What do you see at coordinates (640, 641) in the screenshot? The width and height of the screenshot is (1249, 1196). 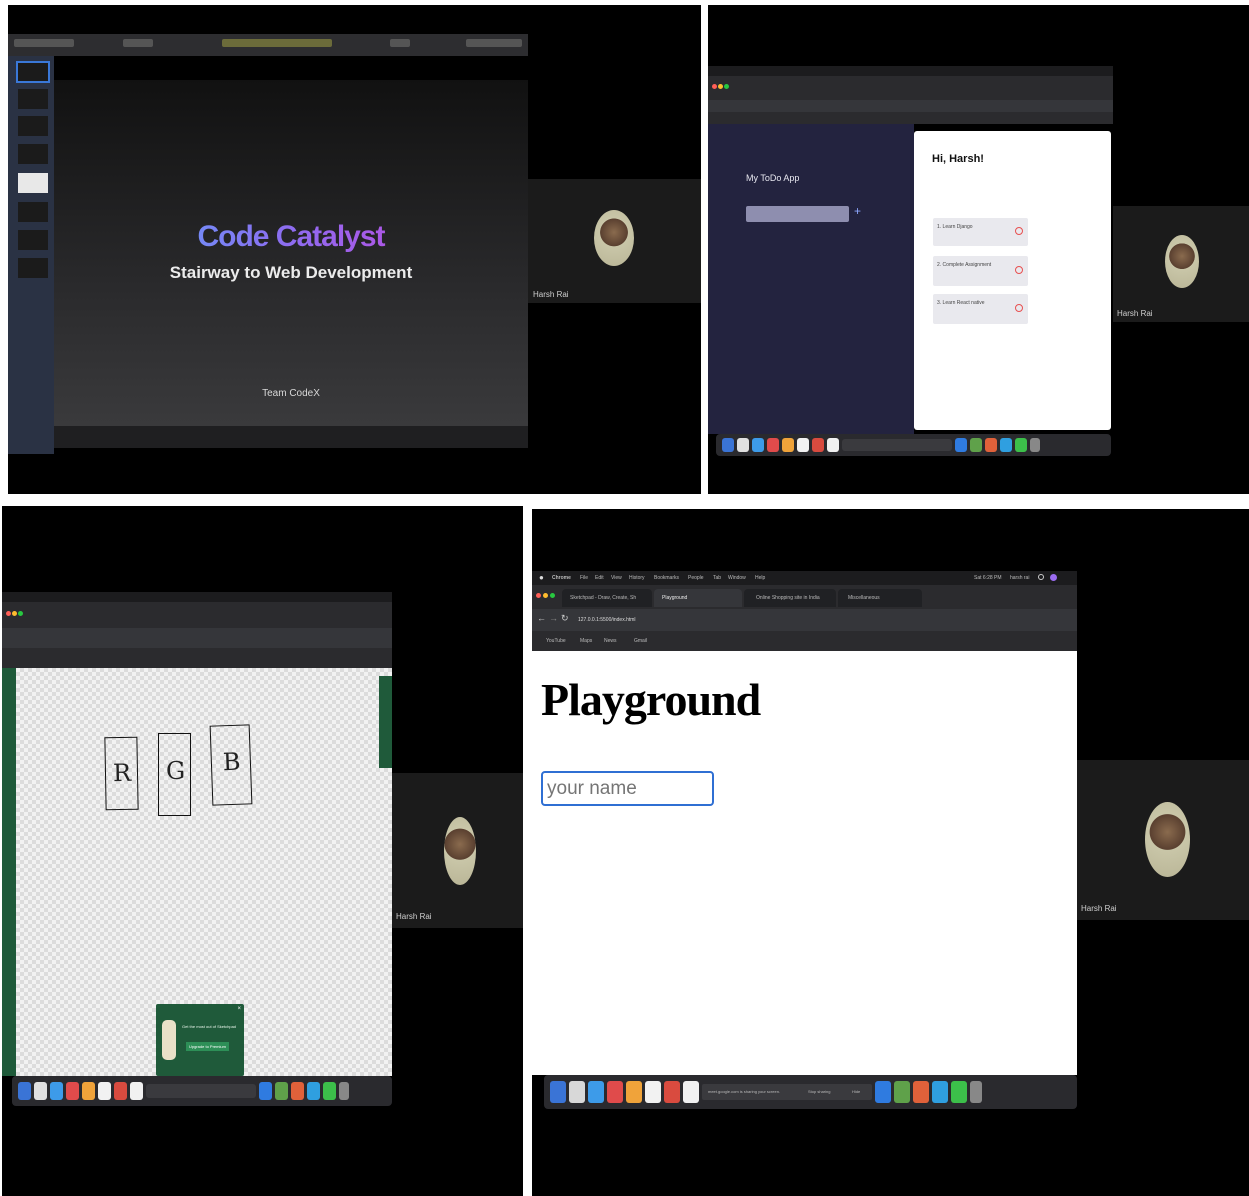 I see `bookmark-gmail: Gmail` at bounding box center [640, 641].